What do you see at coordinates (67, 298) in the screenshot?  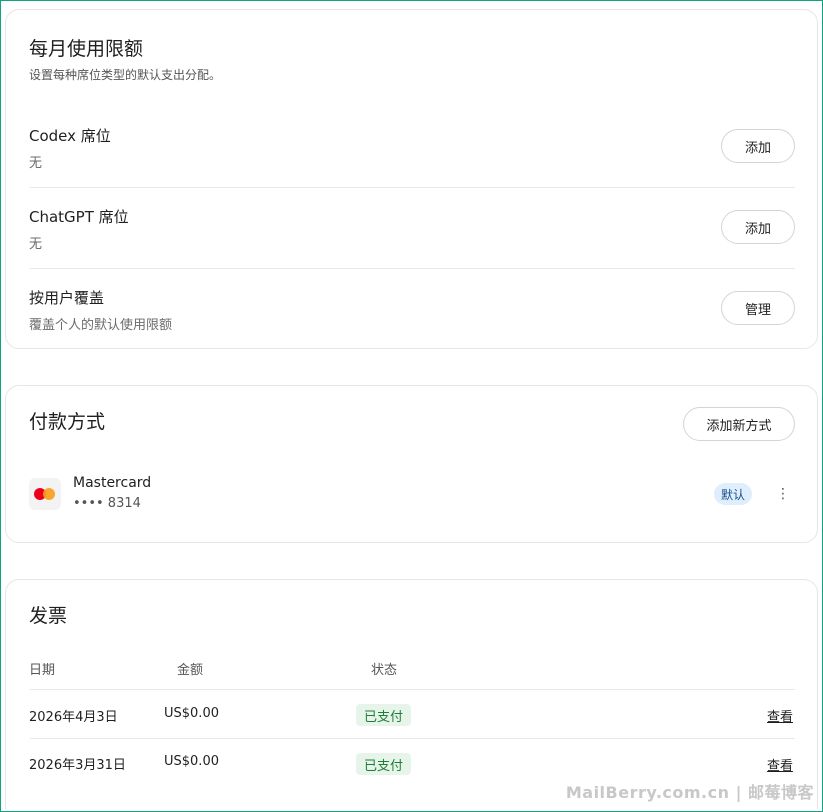 I see `user-override-title: 按用户覆盖` at bounding box center [67, 298].